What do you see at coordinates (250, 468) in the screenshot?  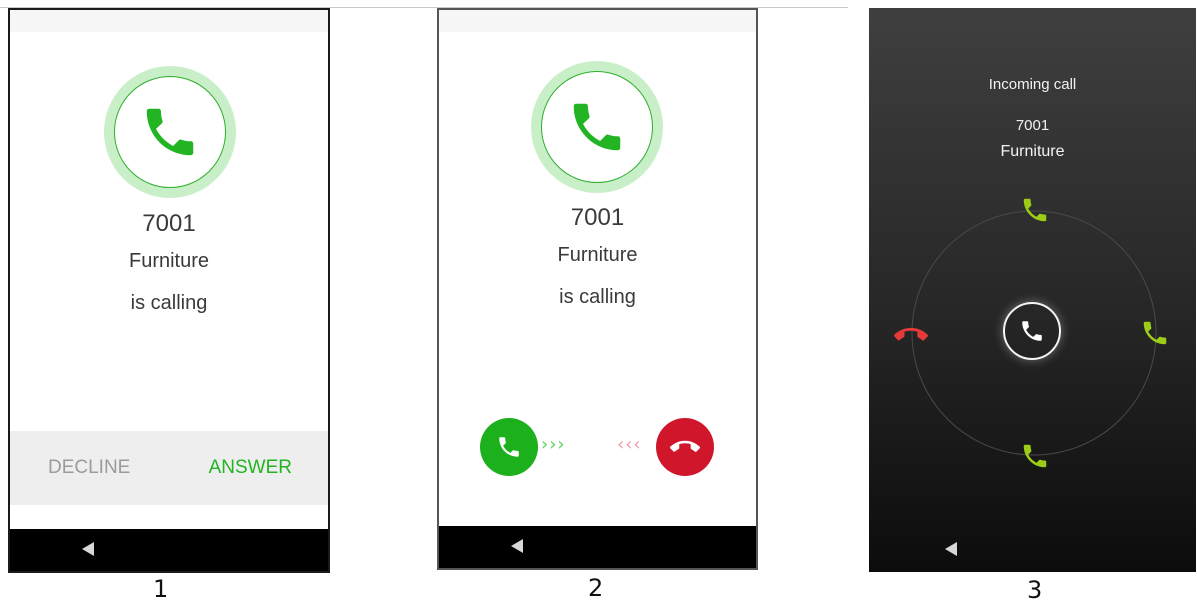 I see `answer-button: ANSWER` at bounding box center [250, 468].